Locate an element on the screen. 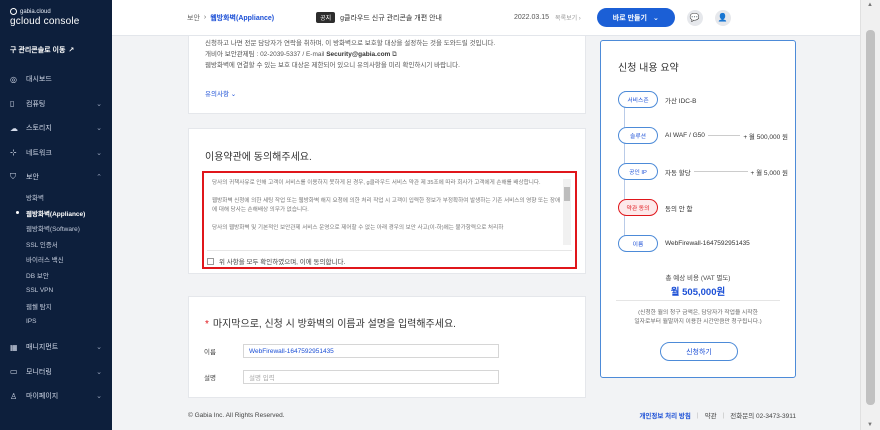 The image size is (880, 430). go-old-console-link: 구 관리콘솔로 이동 ↗ is located at coordinates (56, 50).